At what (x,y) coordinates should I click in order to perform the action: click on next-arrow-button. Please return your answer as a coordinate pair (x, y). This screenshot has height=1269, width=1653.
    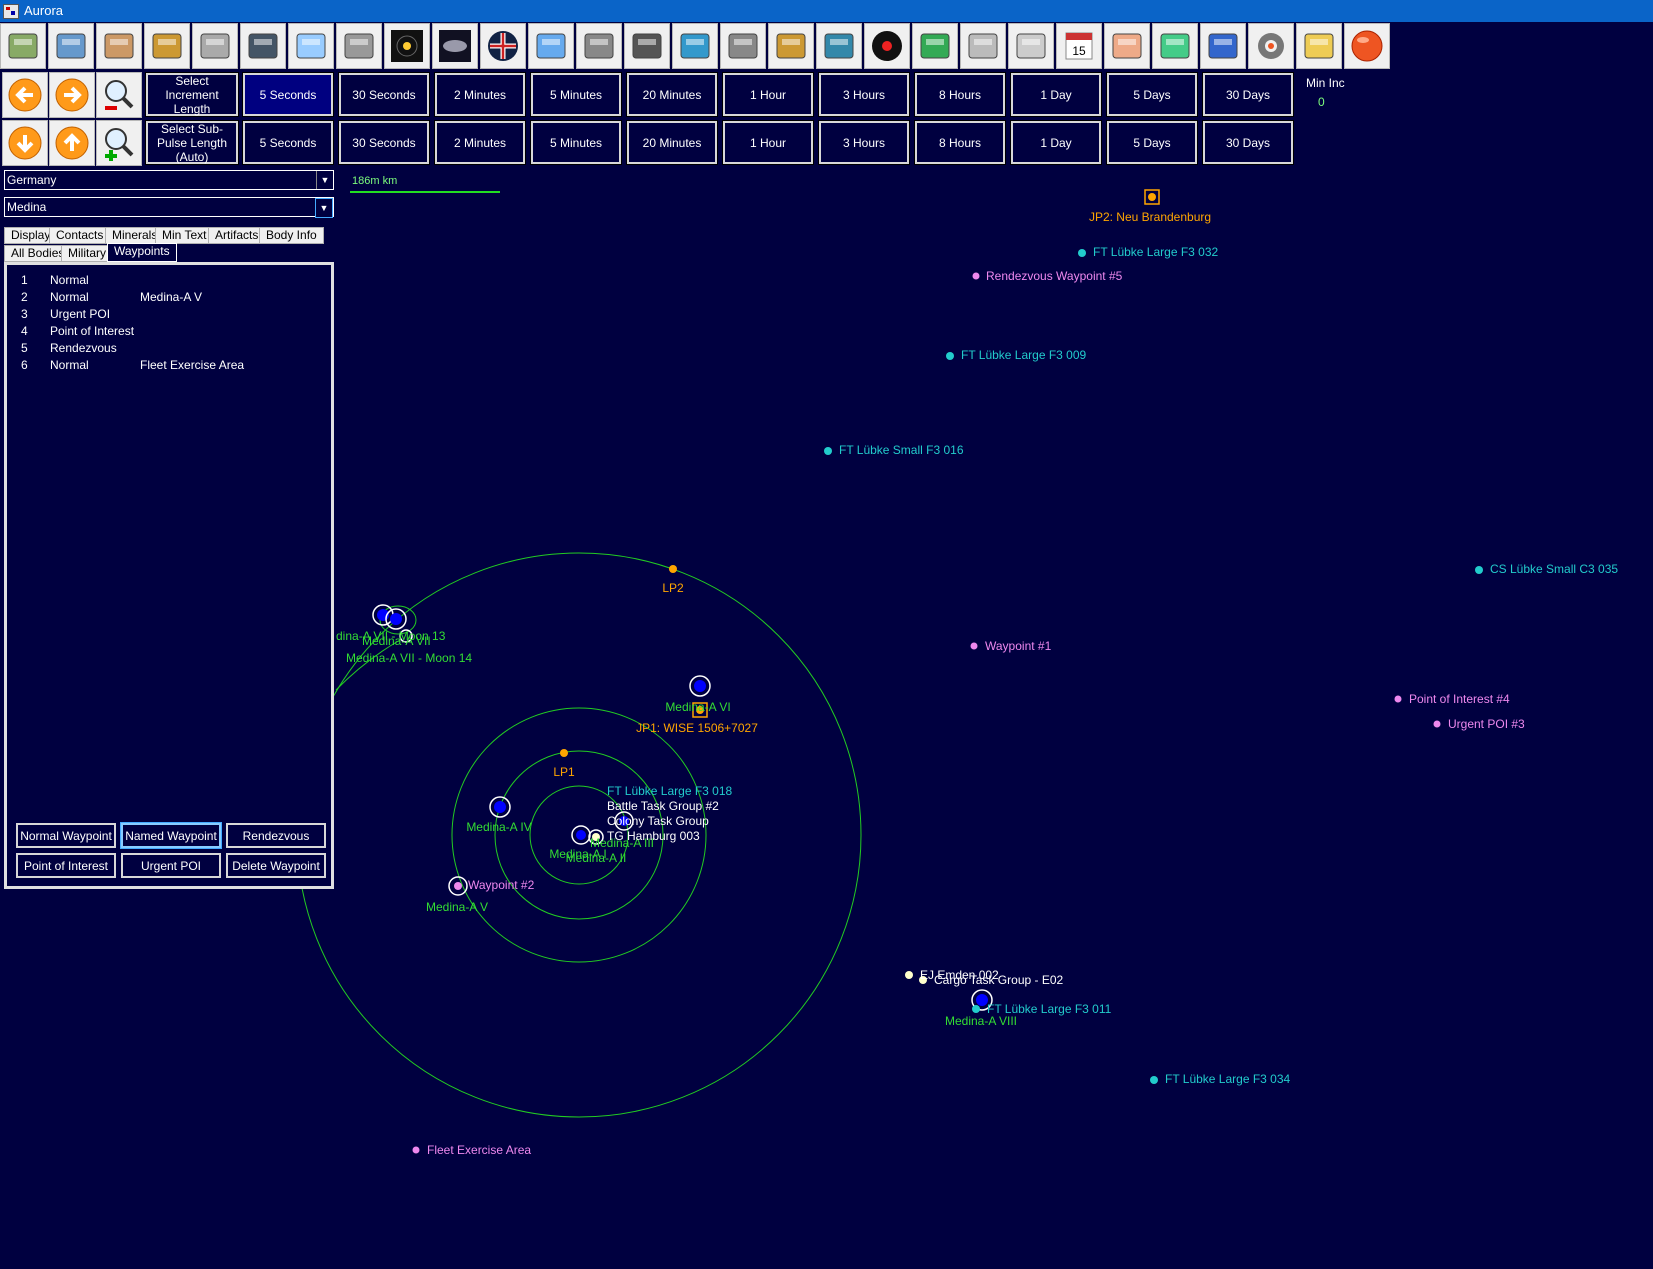
    Looking at the image, I should click on (72, 95).